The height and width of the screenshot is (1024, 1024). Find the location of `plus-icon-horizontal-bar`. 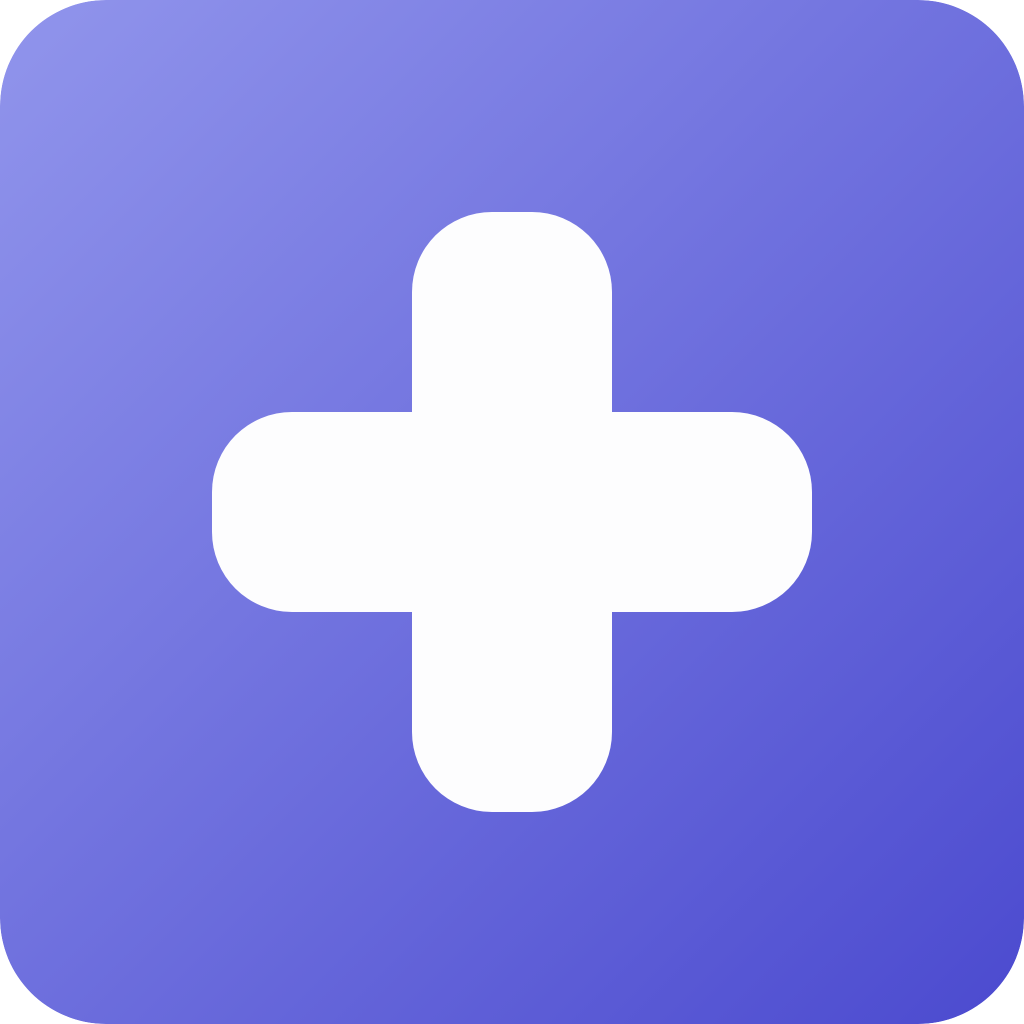

plus-icon-horizontal-bar is located at coordinates (512, 512).